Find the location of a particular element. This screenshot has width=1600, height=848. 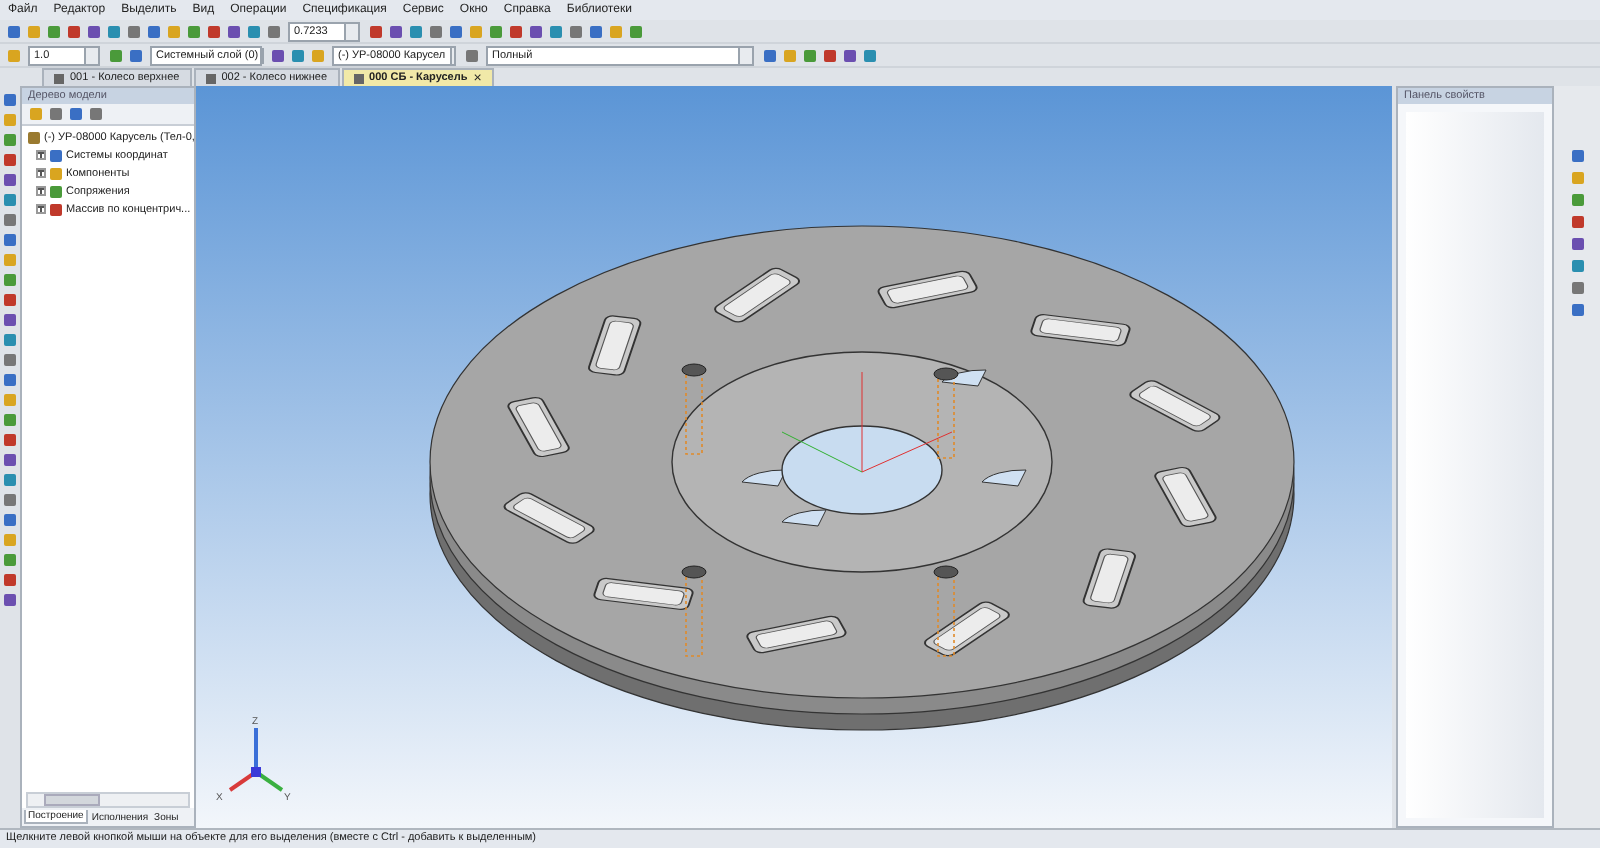

axis-triad-drawing is located at coordinates (256, 760).